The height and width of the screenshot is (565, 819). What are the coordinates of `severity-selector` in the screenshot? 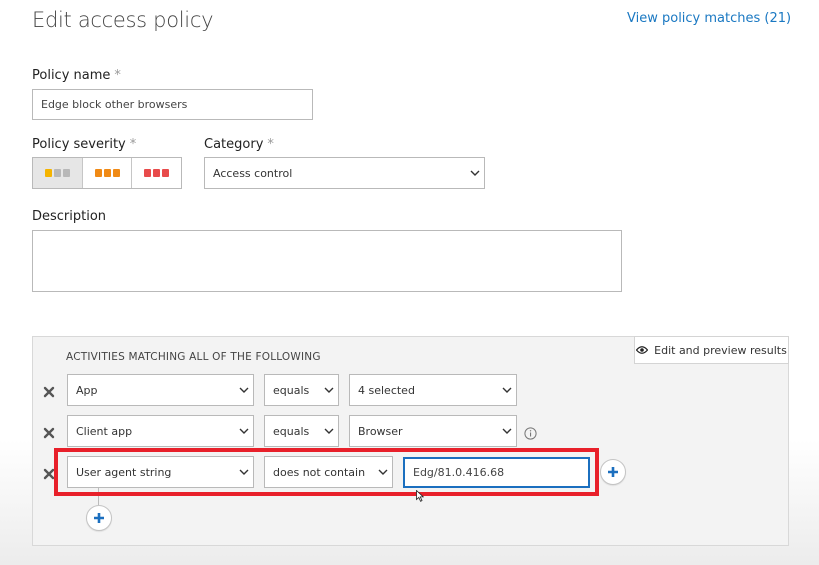 It's located at (107, 173).